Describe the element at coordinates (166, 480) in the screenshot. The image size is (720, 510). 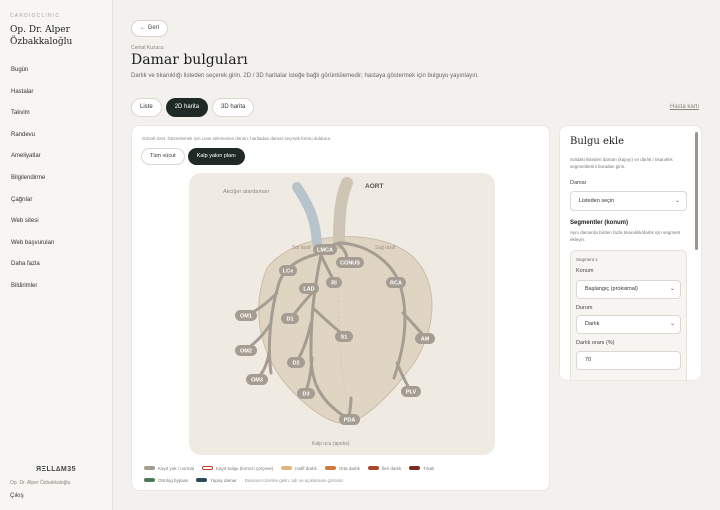
I see `legend-item: Ortolog bypass` at that location.